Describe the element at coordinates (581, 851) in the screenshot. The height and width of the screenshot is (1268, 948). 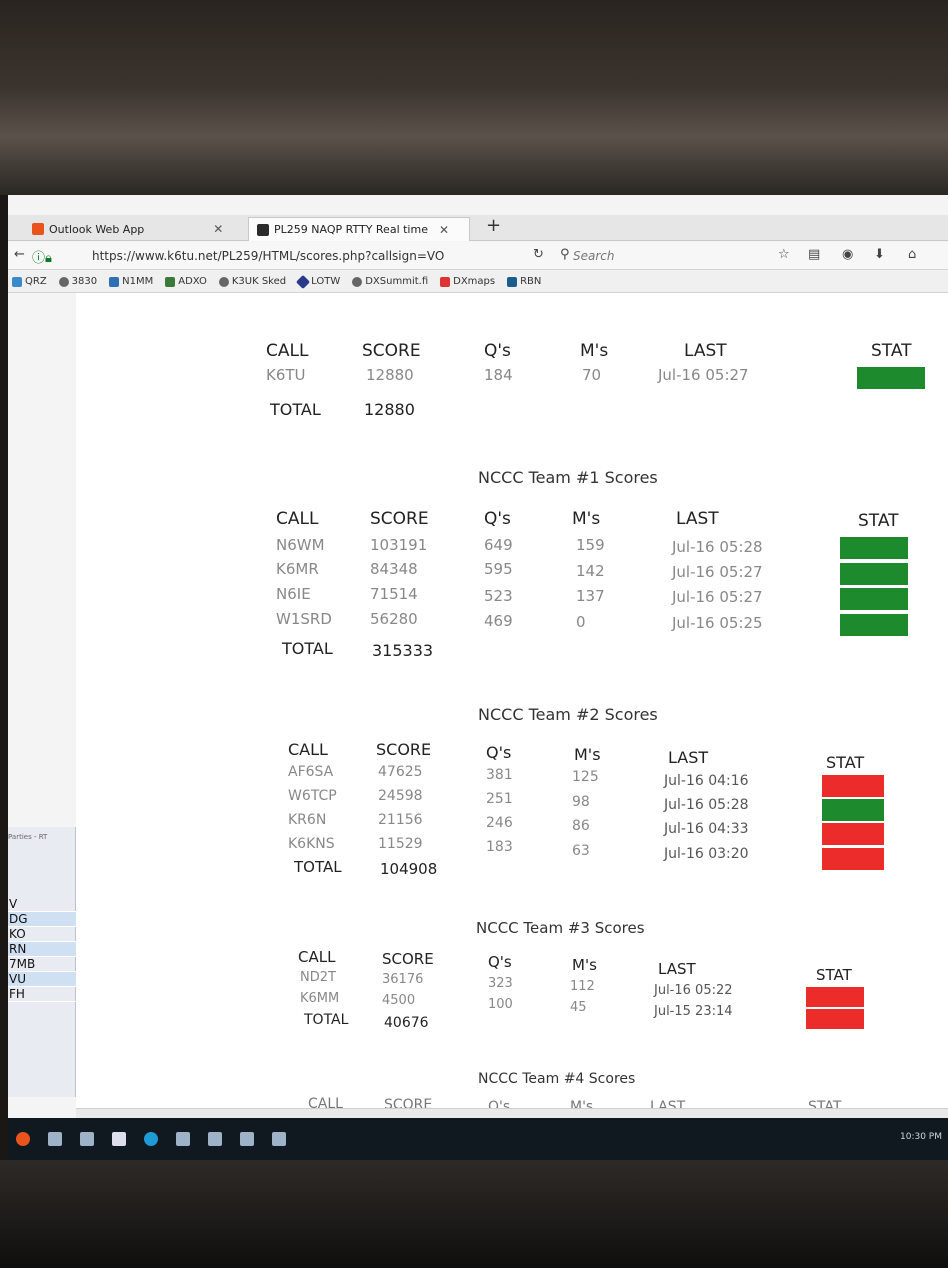
I see `ms-cell: 63` at that location.